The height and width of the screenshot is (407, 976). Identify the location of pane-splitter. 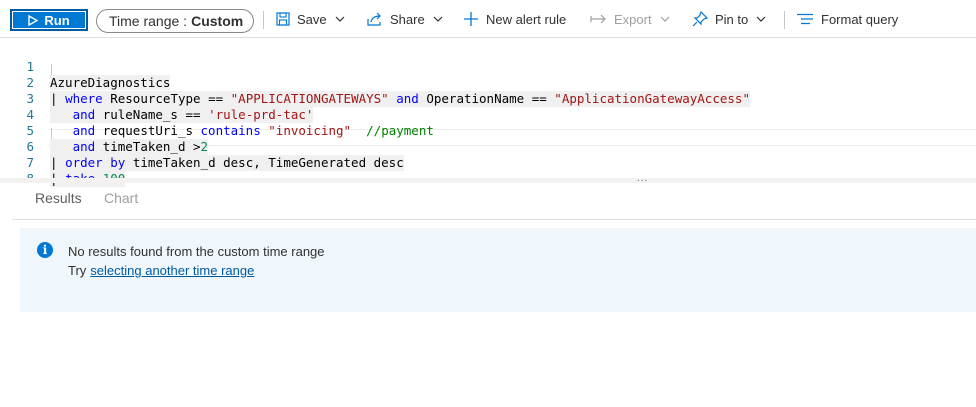
(488, 180).